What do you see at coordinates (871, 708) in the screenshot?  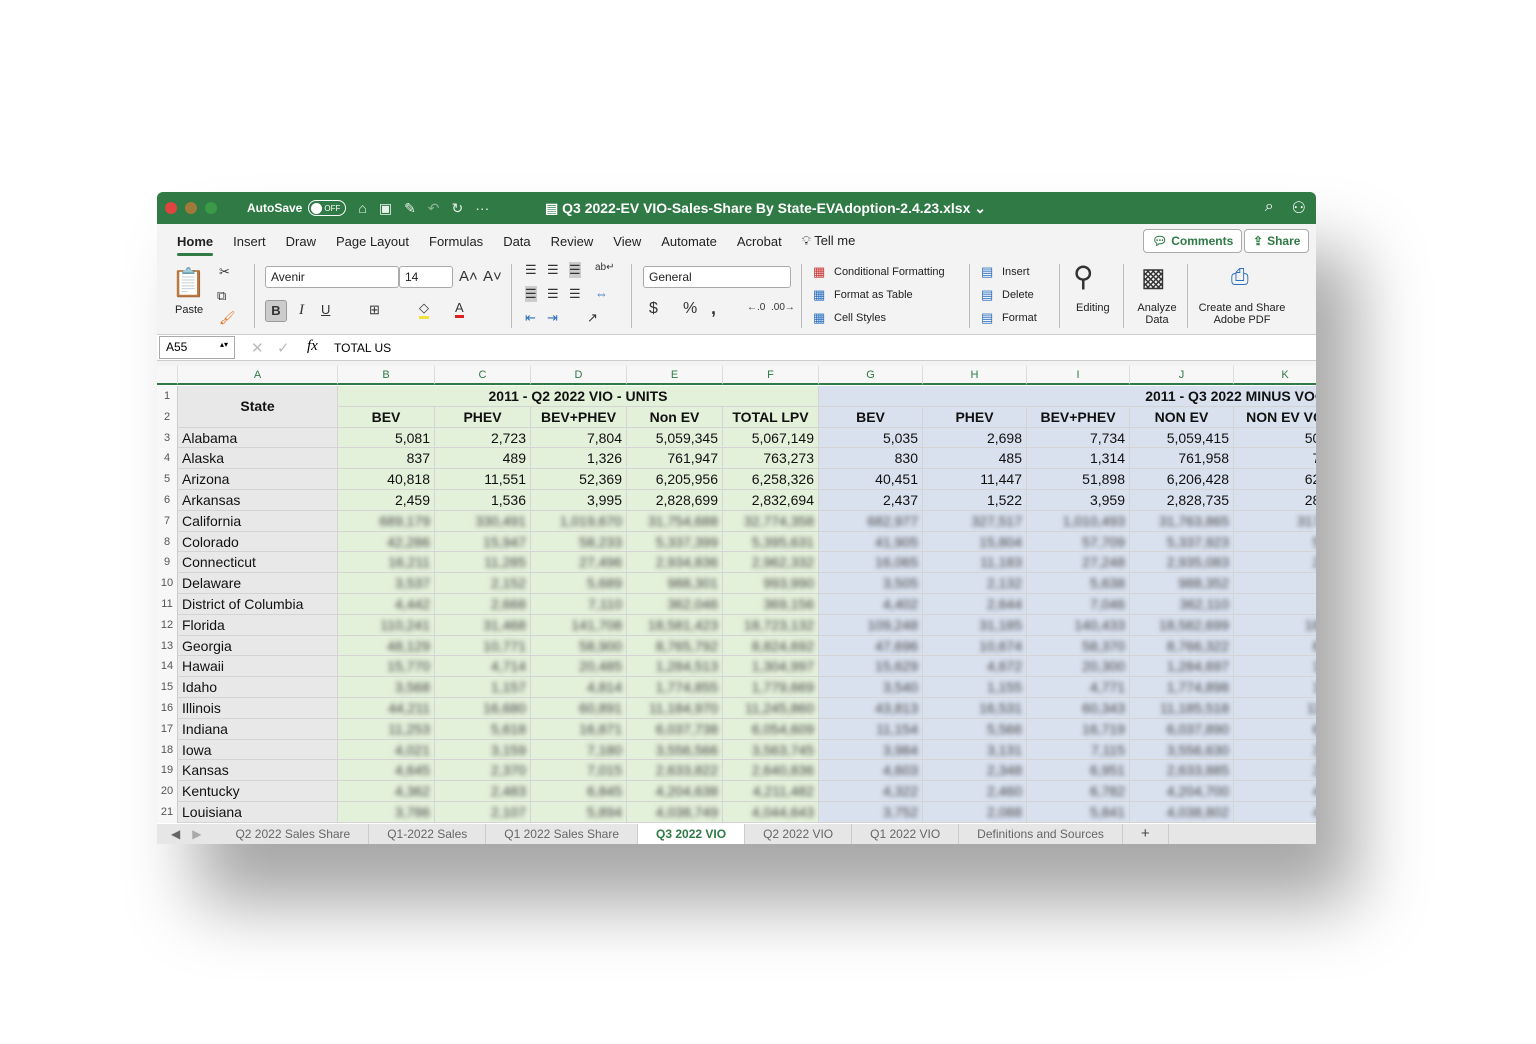 I see `value-cell: 43,813` at bounding box center [871, 708].